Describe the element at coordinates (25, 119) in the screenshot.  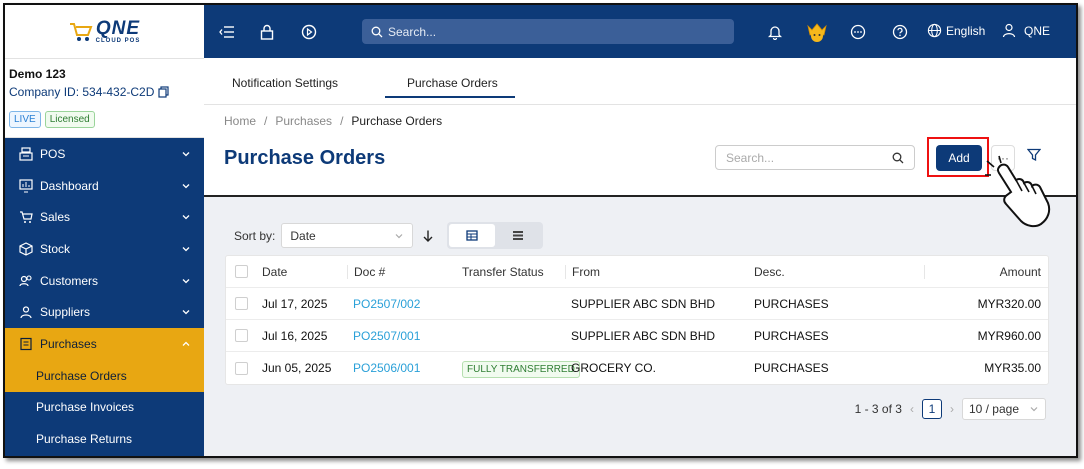
I see `live-badge: LIVE` at that location.